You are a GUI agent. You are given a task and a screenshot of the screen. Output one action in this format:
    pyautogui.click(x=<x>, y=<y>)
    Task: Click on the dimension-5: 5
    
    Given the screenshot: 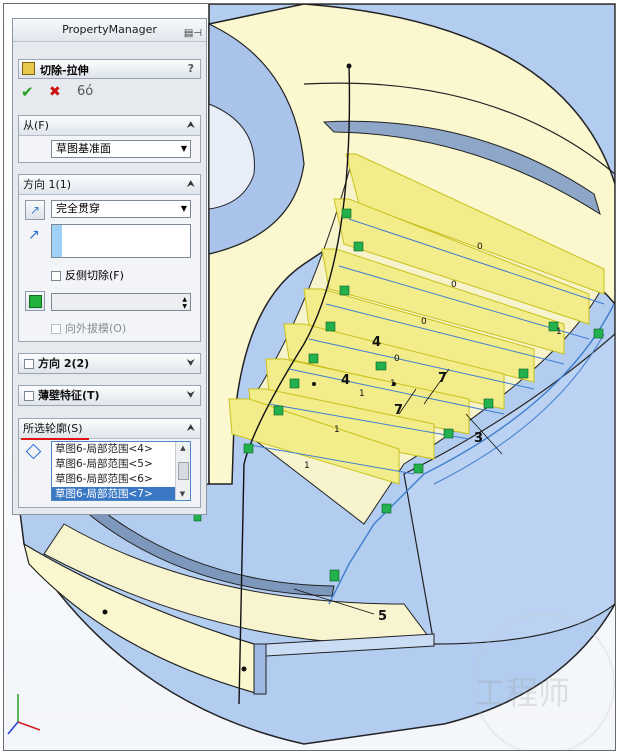 What is the action you would take?
    pyautogui.click(x=382, y=616)
    